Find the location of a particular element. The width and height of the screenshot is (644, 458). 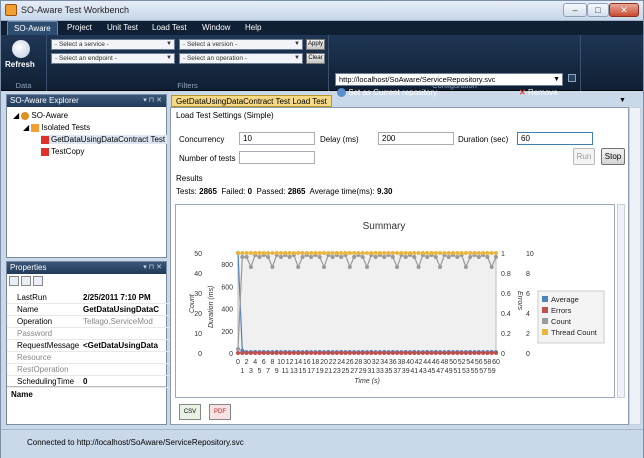

property-value: Tellago.ServiceMod is located at coordinates (126, 321).